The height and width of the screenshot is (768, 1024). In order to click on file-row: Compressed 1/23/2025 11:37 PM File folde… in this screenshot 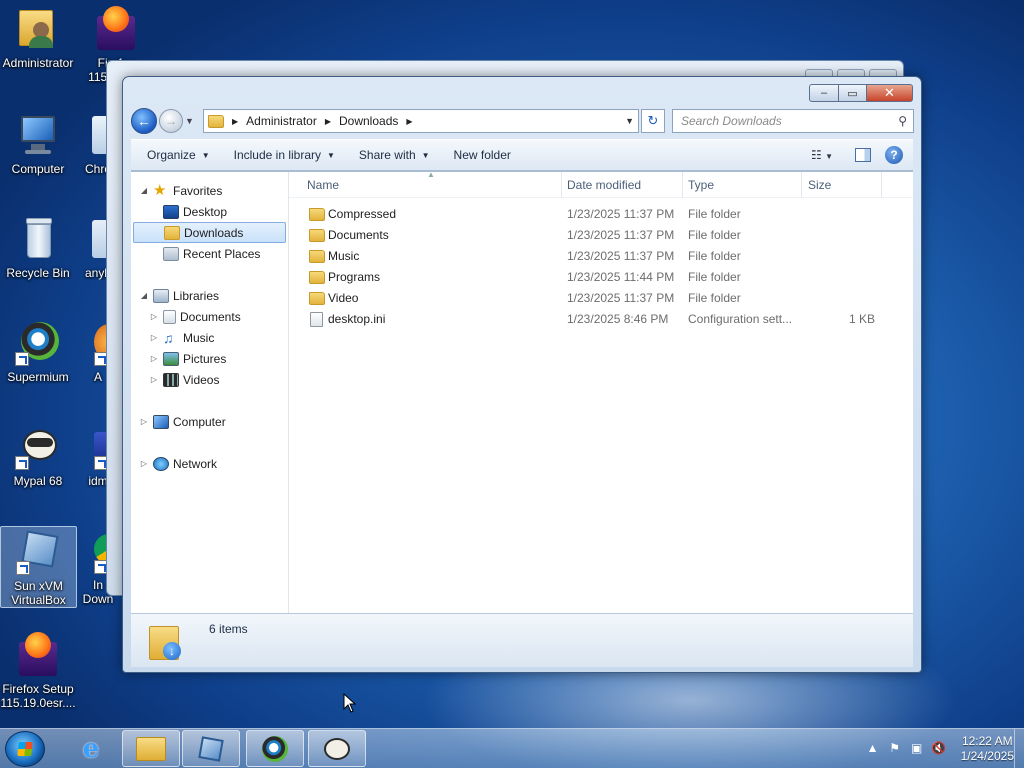, I will do `click(601, 214)`.